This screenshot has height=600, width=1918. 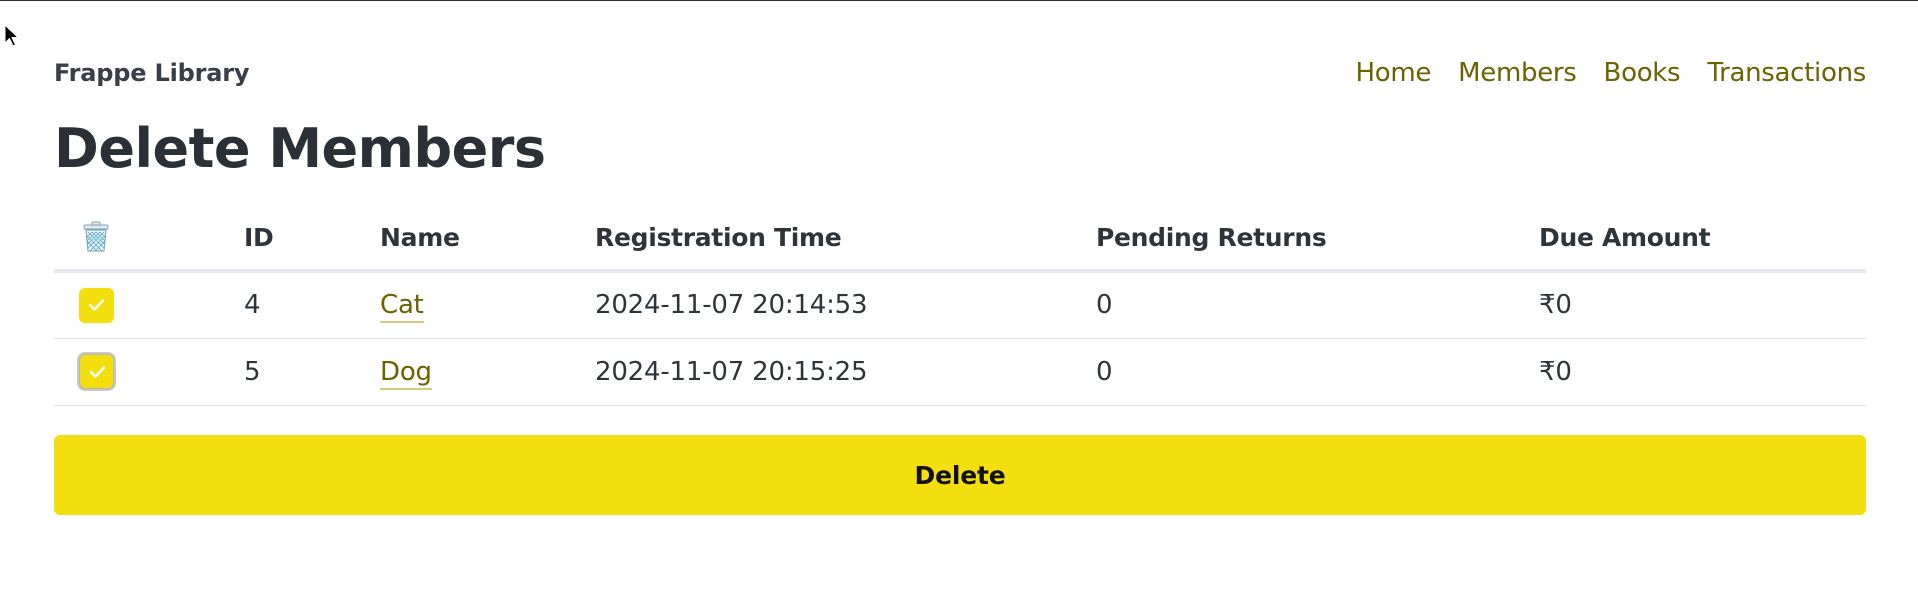 I want to click on column-header-name: Name, so click(x=487, y=239).